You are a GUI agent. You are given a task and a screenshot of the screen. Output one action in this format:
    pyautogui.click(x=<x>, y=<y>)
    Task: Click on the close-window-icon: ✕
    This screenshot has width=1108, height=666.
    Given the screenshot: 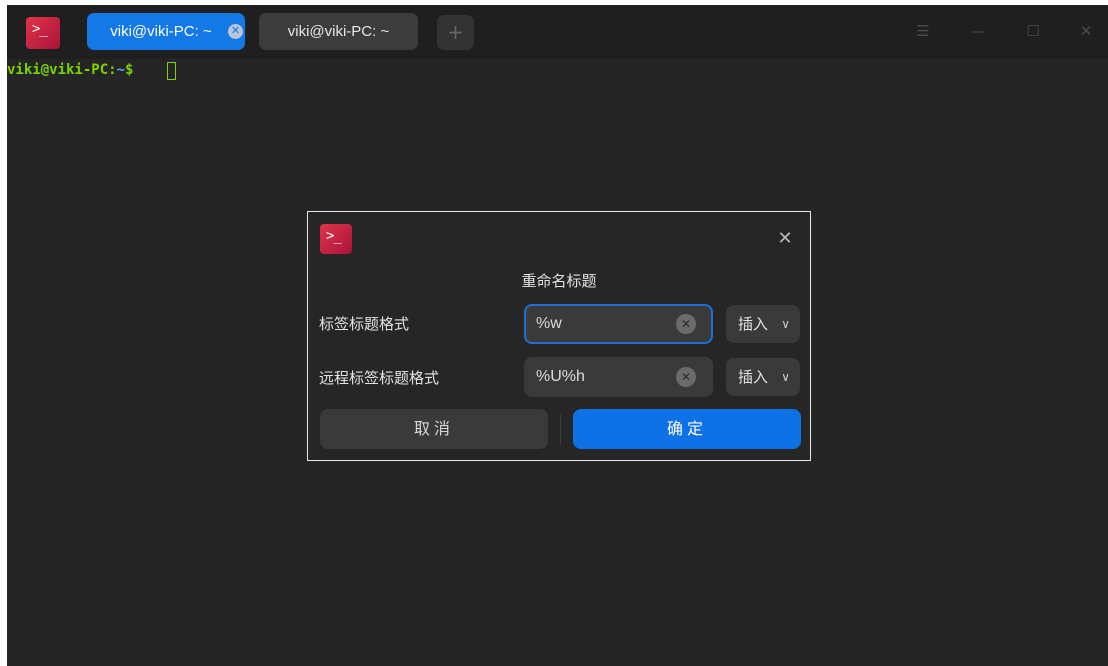 What is the action you would take?
    pyautogui.click(x=1086, y=31)
    